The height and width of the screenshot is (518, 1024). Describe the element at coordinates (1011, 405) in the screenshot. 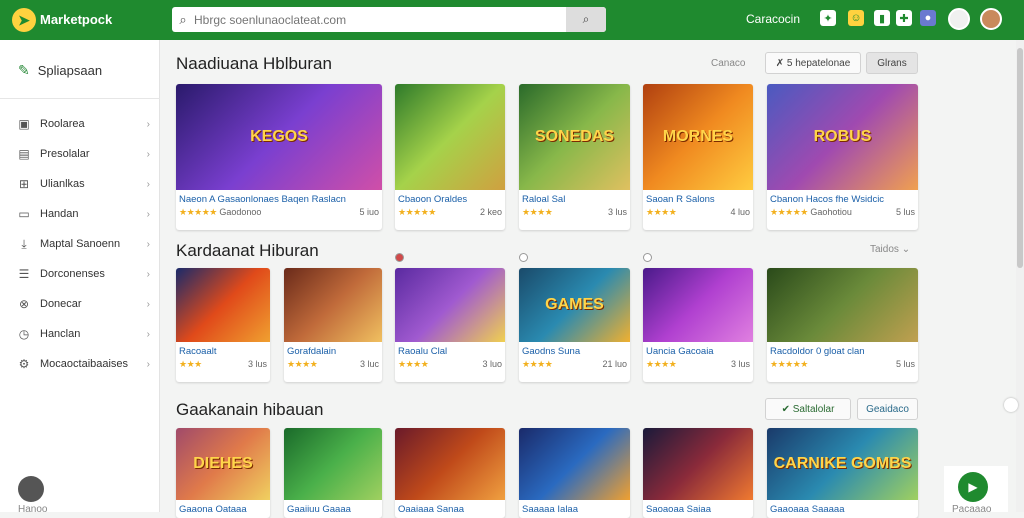

I see `scroll-handle` at that location.